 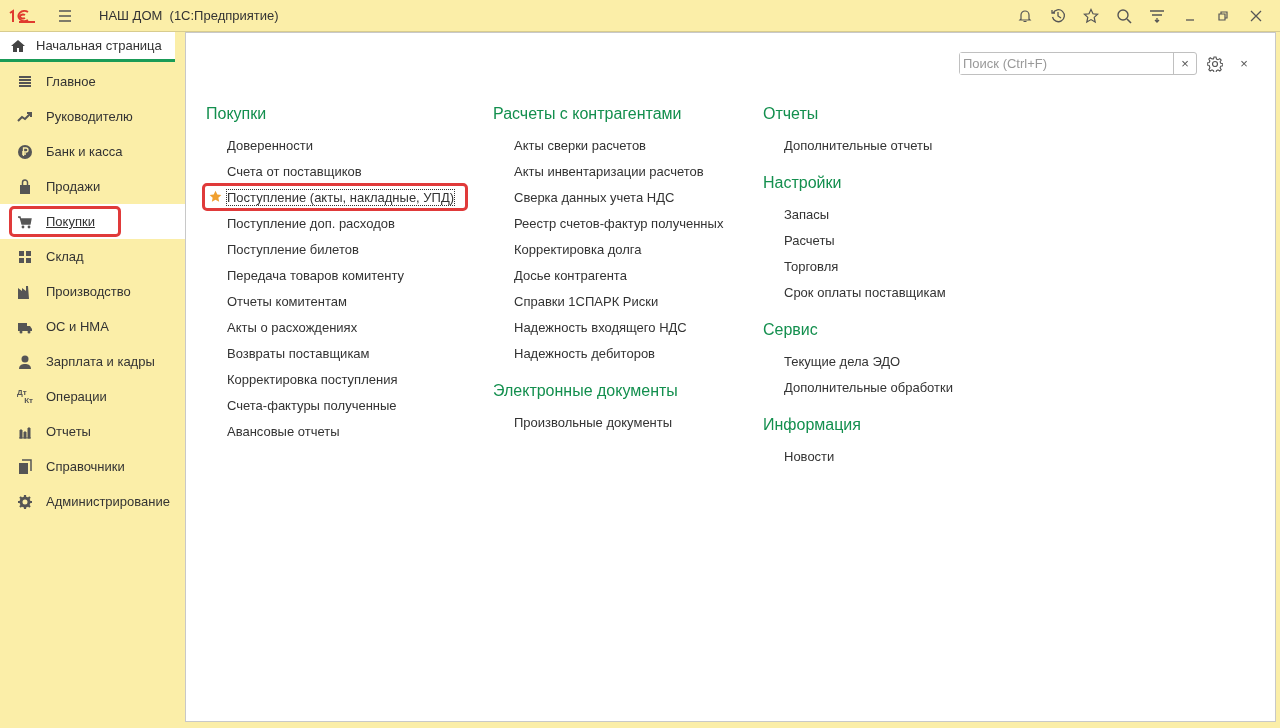 What do you see at coordinates (25, 221) in the screenshot?
I see `cart-icon` at bounding box center [25, 221].